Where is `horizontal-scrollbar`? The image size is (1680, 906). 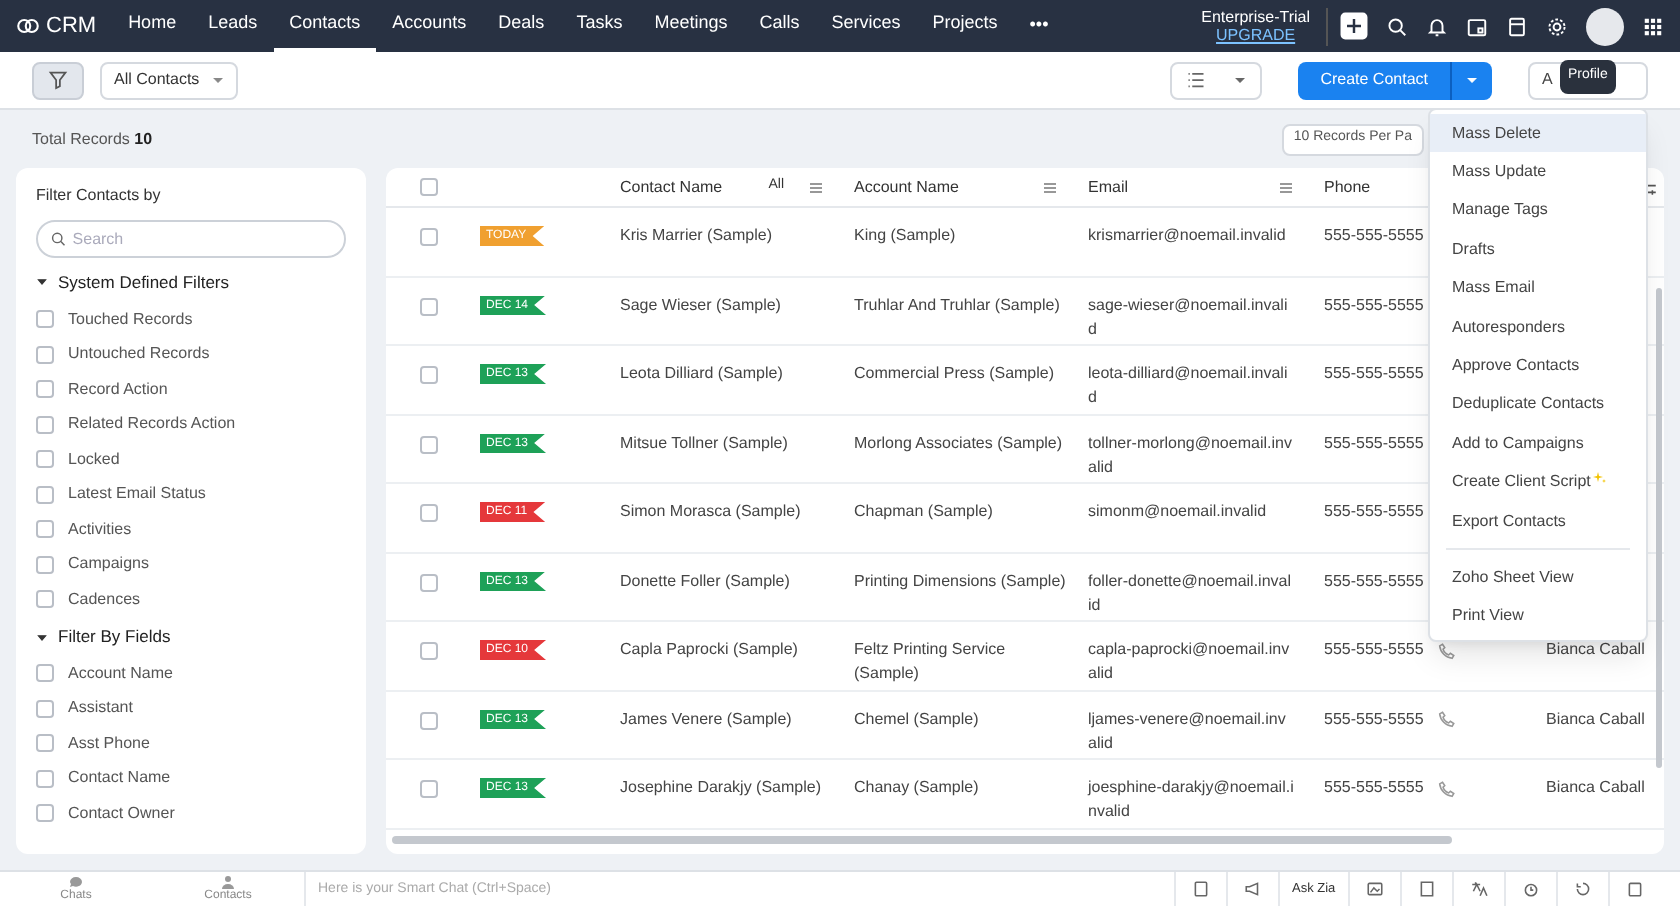 horizontal-scrollbar is located at coordinates (922, 840).